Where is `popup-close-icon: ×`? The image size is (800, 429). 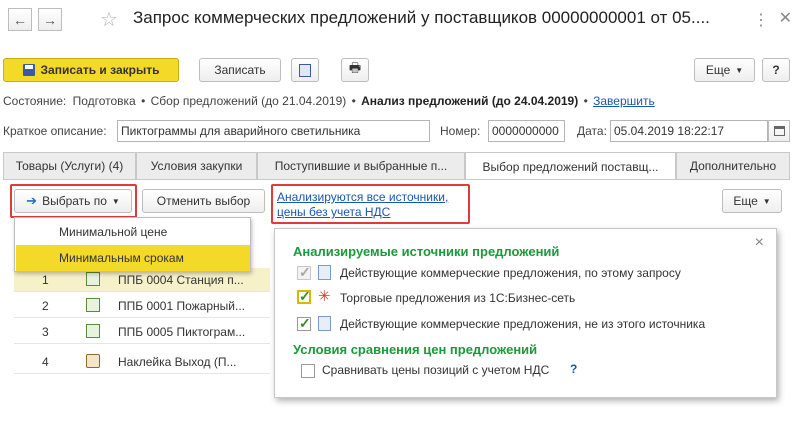 popup-close-icon: × is located at coordinates (759, 243).